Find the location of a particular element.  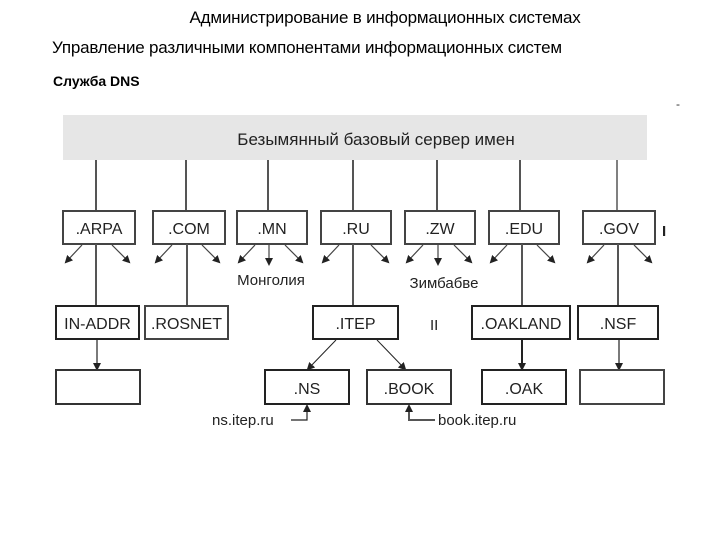

sld-node-rosnet: .ROSNET is located at coordinates (186, 322).